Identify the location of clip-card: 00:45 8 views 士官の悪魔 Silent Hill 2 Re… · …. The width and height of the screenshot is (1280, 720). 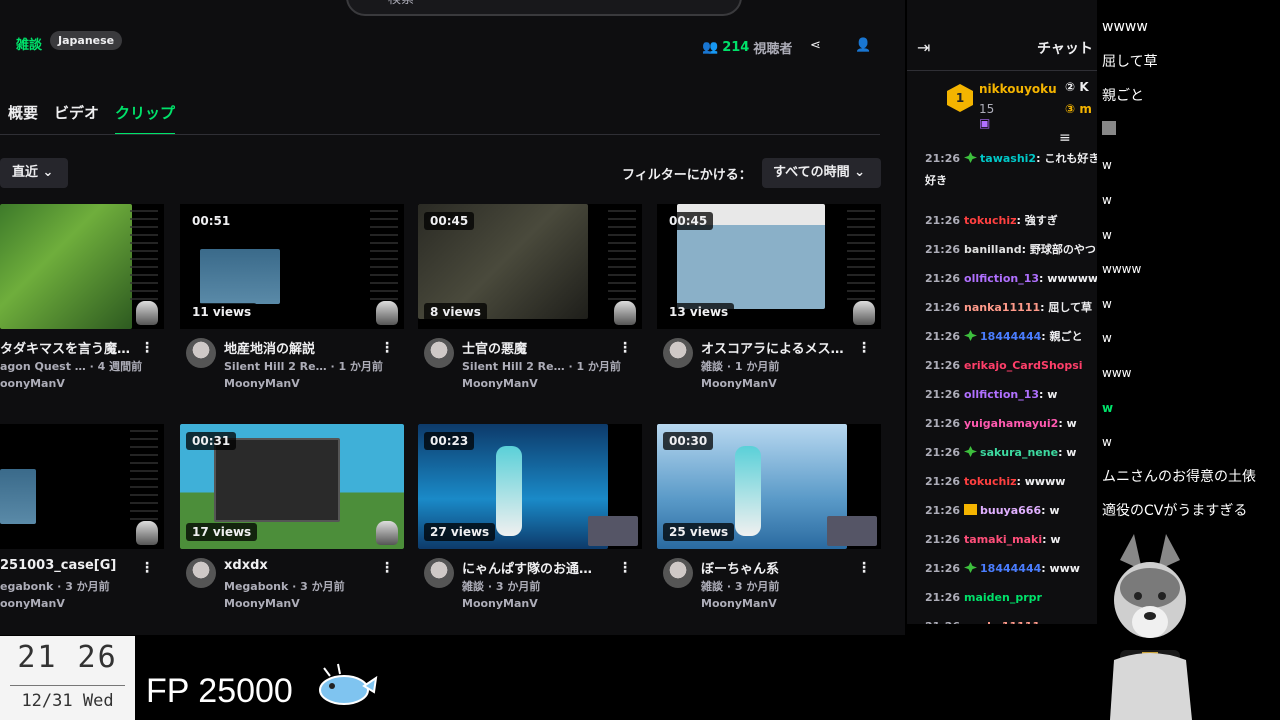
(530, 304).